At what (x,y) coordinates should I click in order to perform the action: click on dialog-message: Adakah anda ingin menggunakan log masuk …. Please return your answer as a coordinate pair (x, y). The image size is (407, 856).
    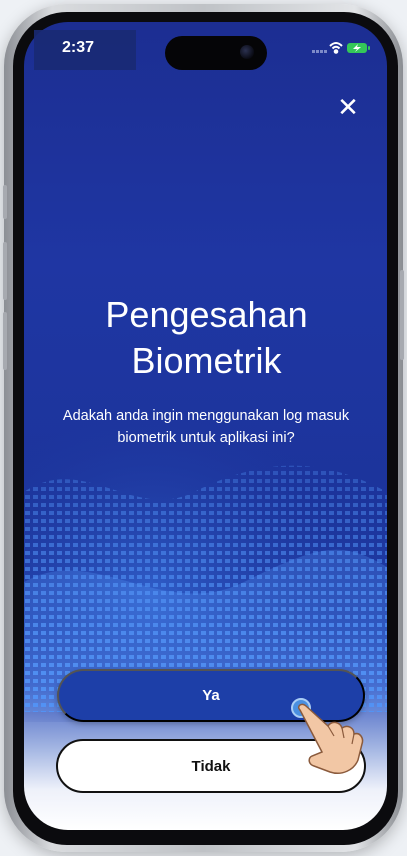
    Looking at the image, I should click on (206, 426).